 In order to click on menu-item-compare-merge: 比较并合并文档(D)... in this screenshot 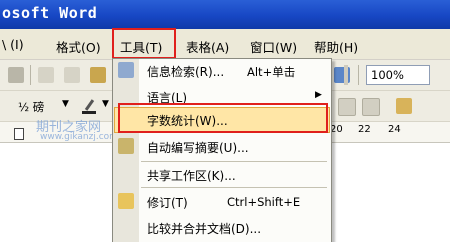, I will do `click(204, 228)`.